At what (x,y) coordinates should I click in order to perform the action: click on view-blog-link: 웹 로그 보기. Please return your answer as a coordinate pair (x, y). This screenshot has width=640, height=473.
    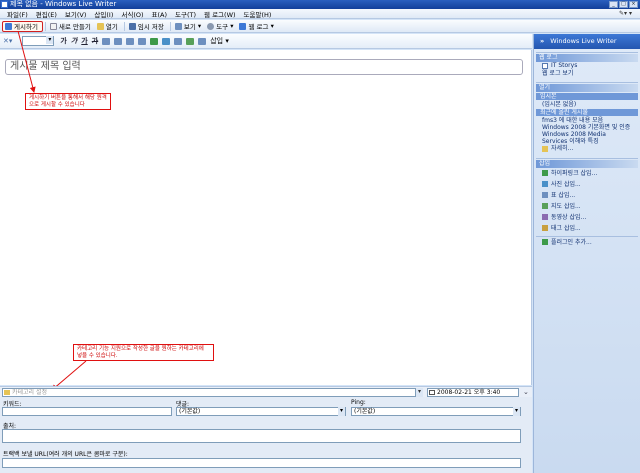
    Looking at the image, I should click on (587, 73).